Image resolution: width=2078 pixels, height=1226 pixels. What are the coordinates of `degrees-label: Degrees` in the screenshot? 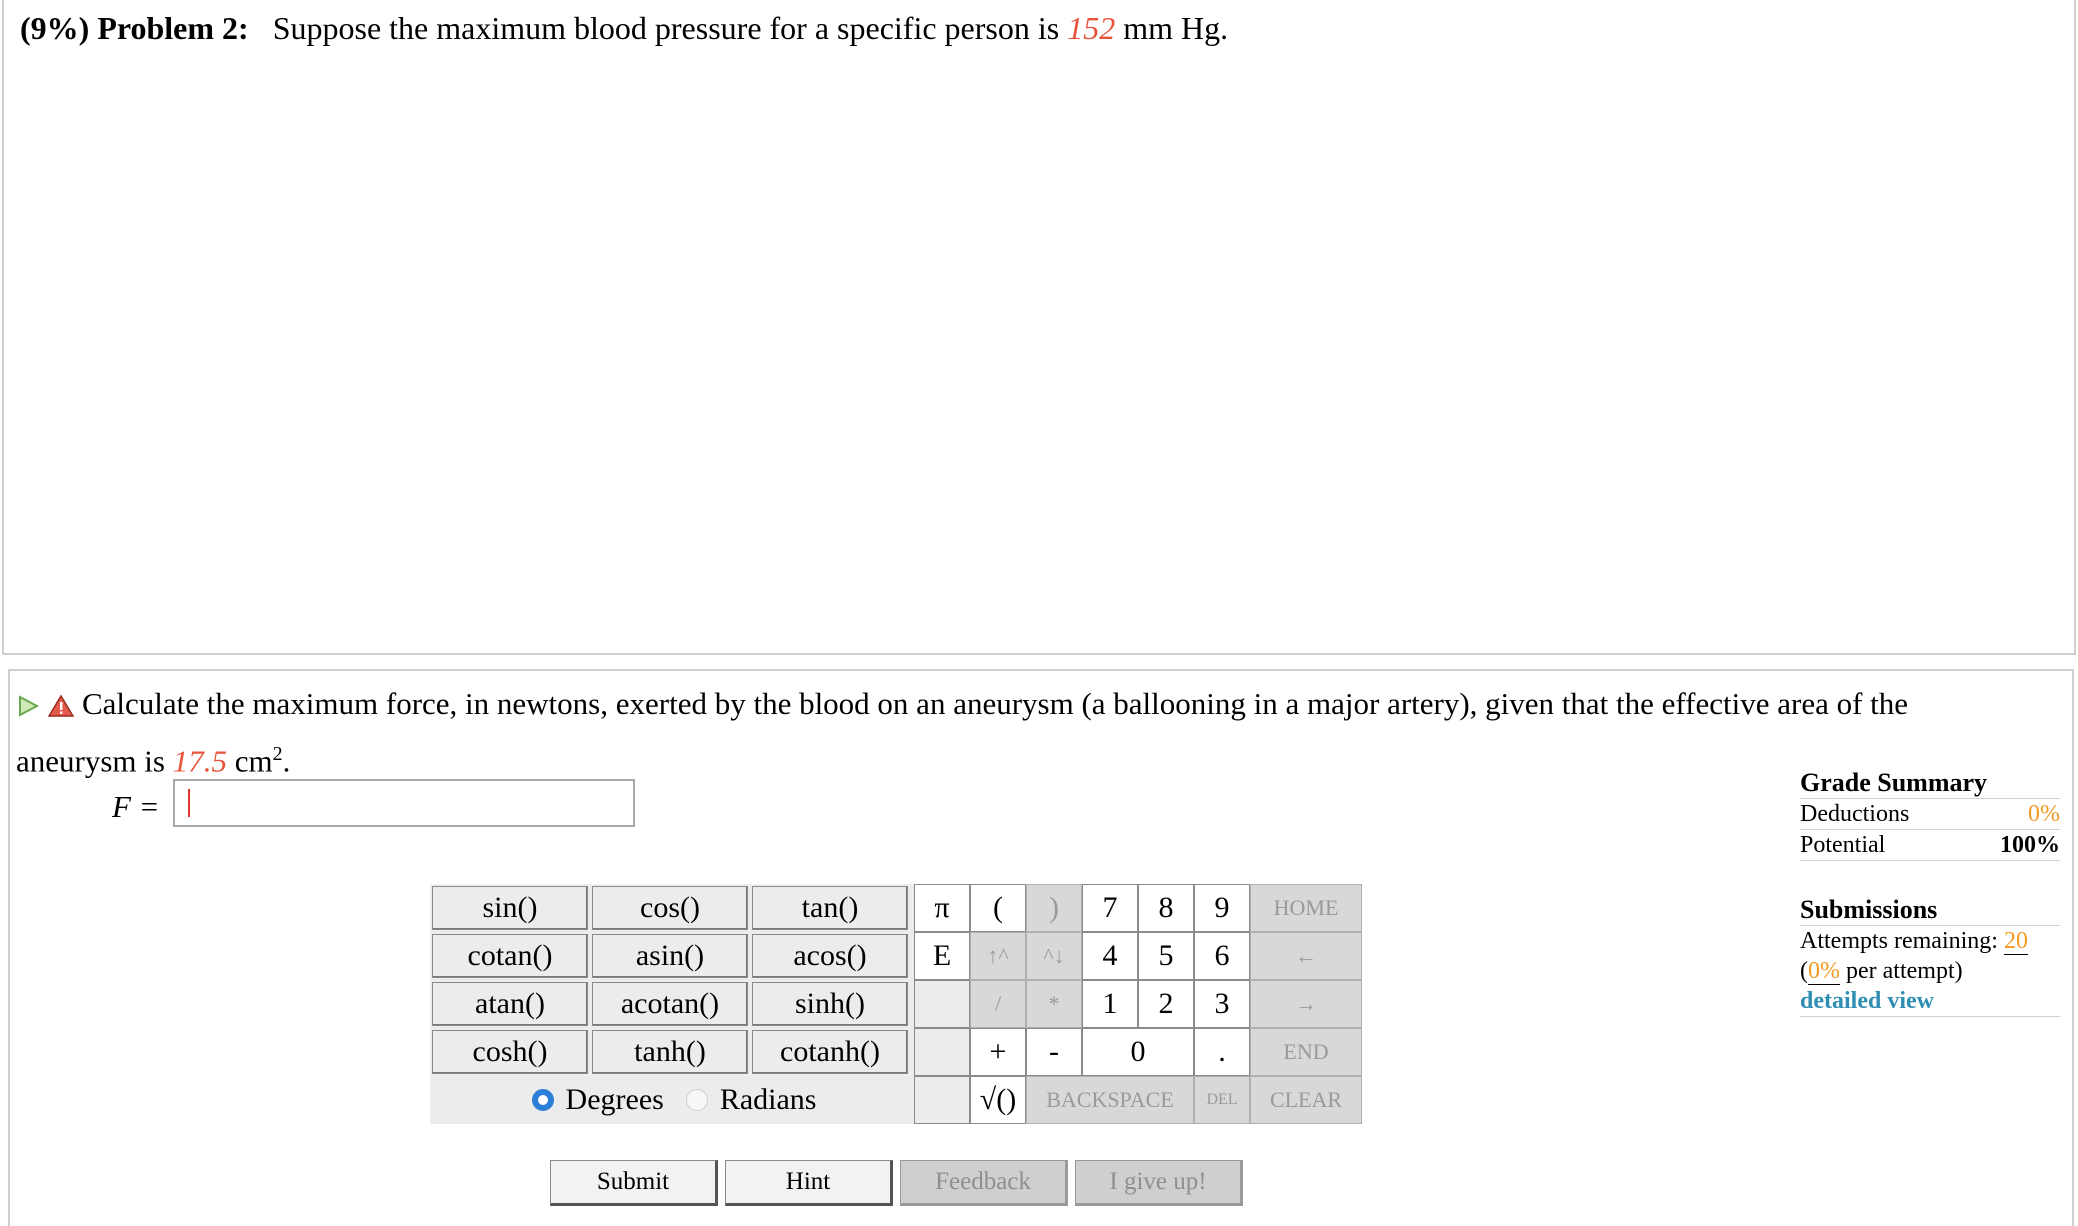 It's located at (614, 1099).